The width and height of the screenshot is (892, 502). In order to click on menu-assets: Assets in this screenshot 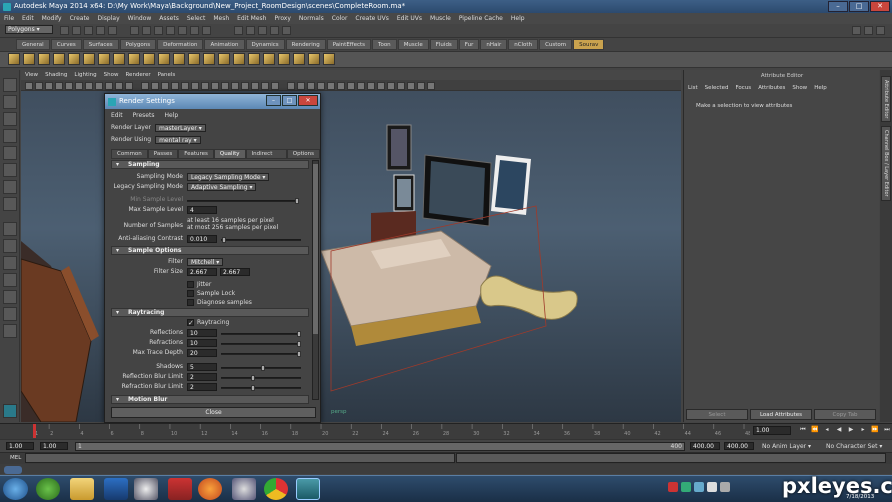, I will do `click(169, 18)`.